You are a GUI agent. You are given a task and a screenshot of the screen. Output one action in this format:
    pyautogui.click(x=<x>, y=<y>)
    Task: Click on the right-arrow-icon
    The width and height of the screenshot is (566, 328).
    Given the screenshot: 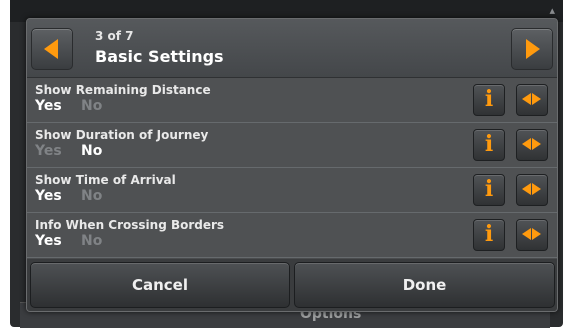 What is the action you would take?
    pyautogui.click(x=533, y=49)
    